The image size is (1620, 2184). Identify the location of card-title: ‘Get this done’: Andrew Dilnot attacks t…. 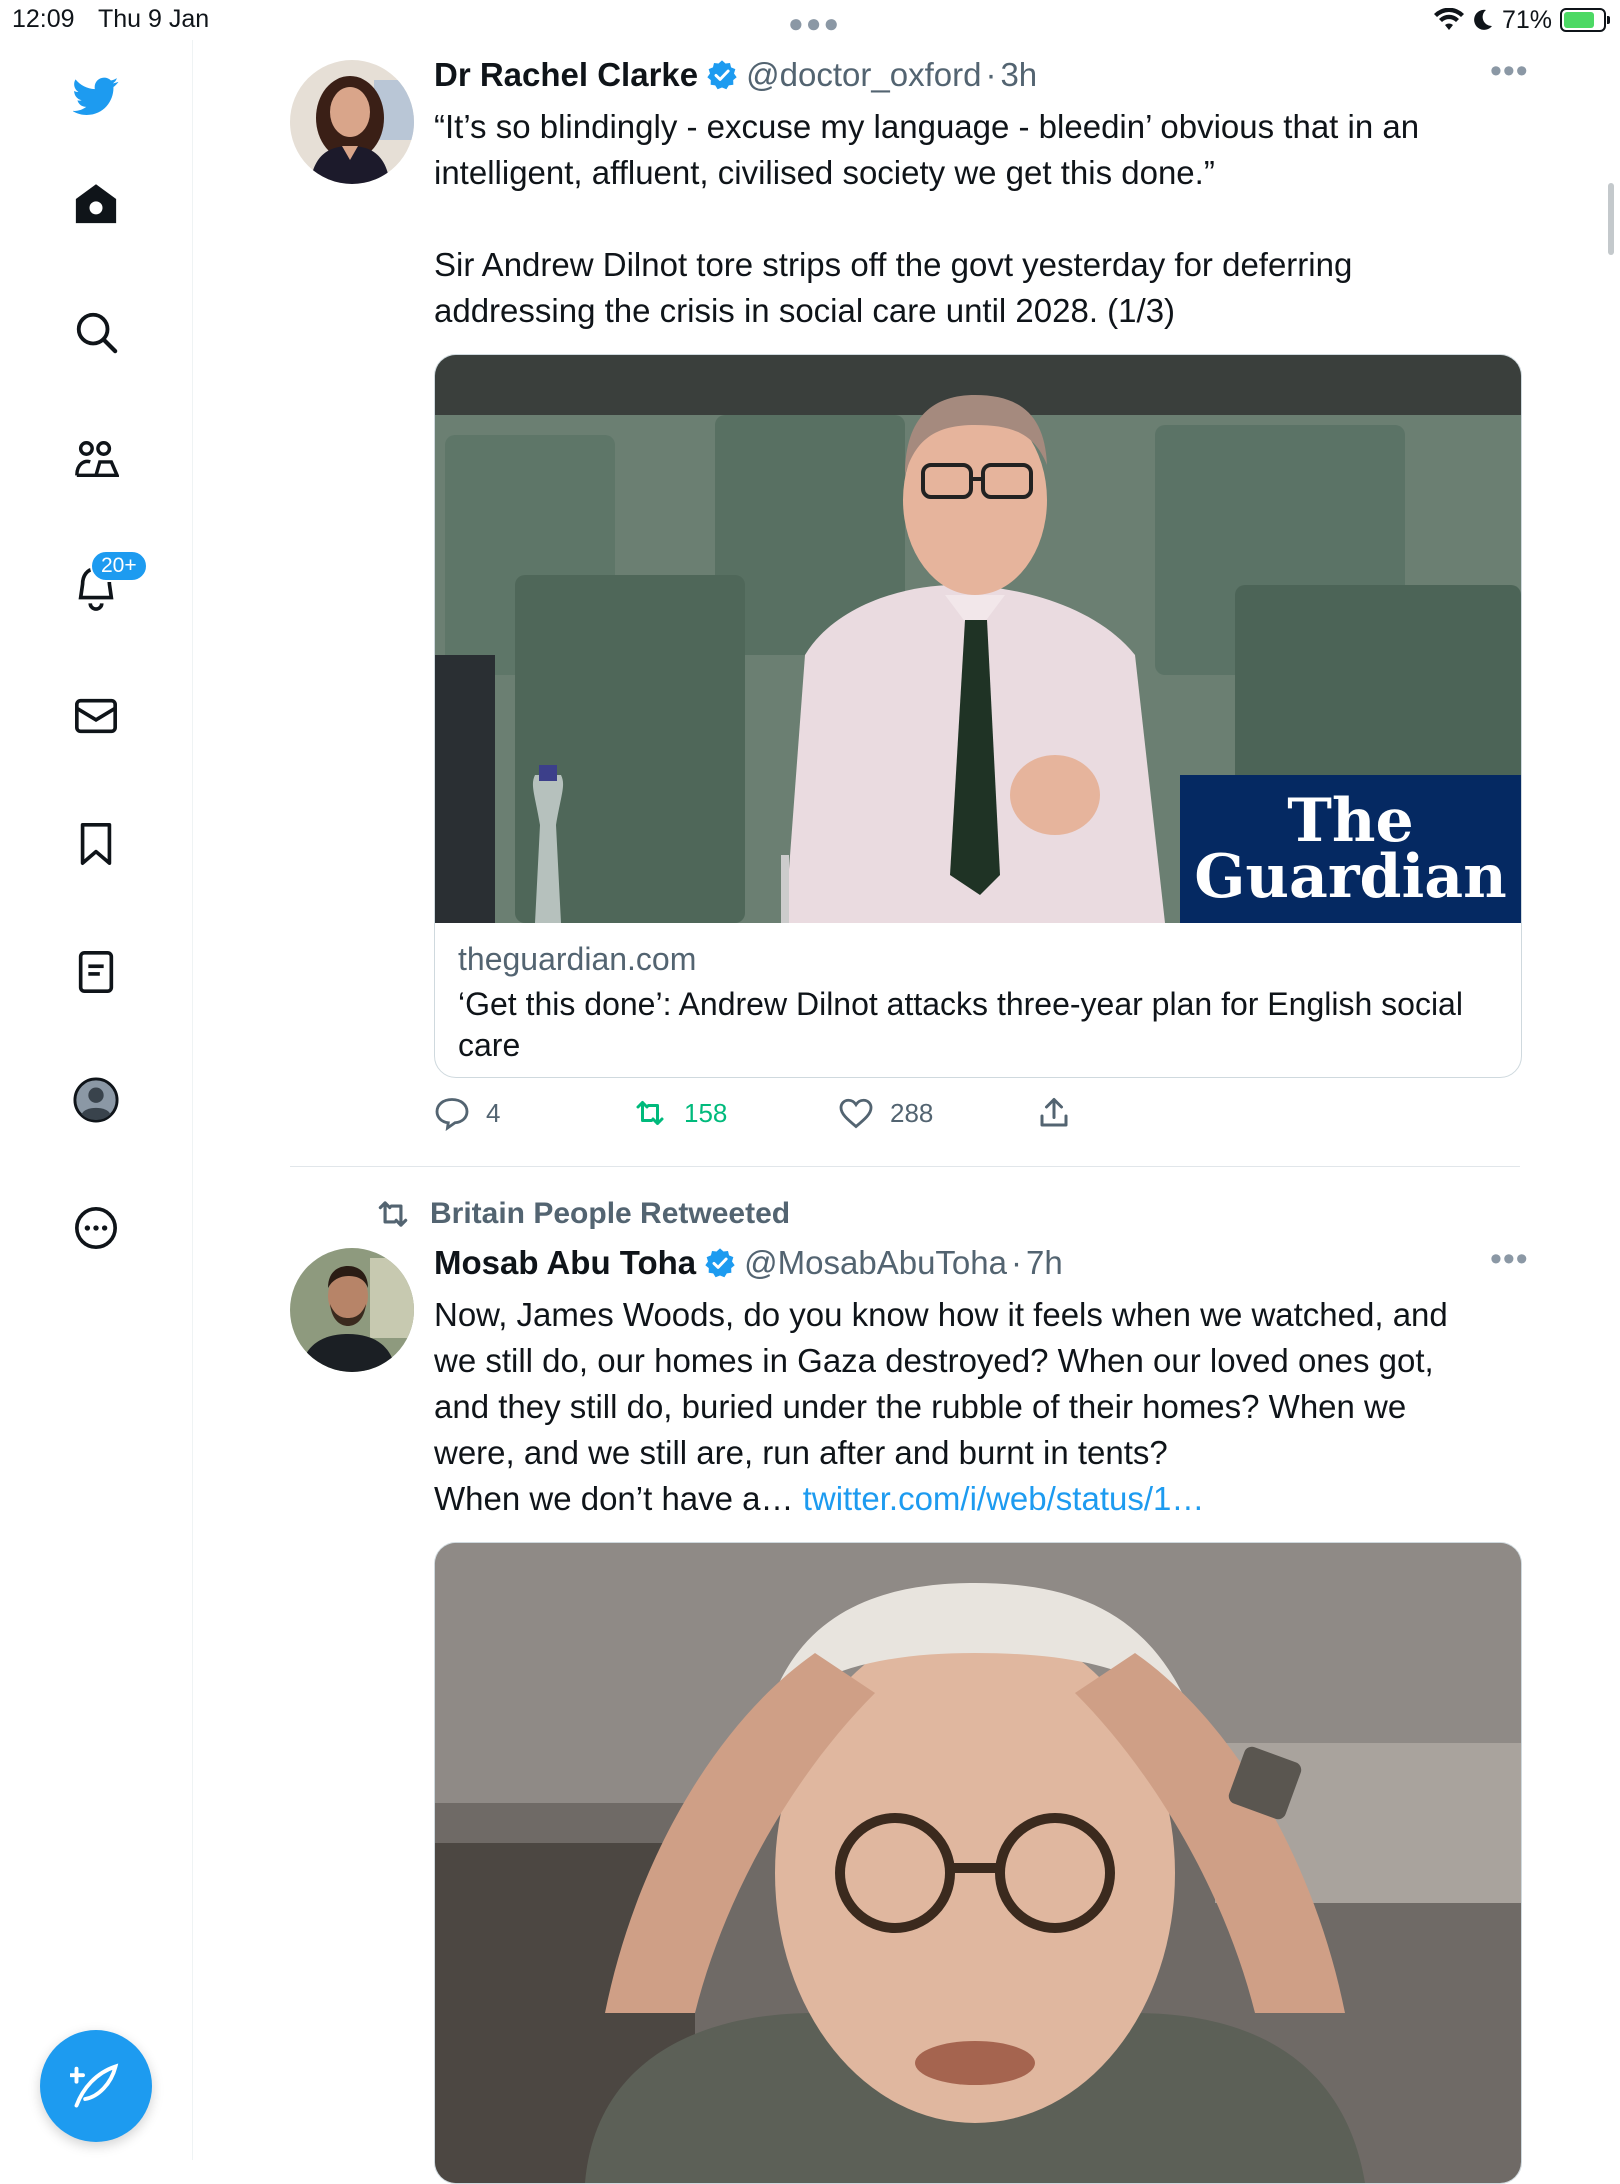
(960, 1024).